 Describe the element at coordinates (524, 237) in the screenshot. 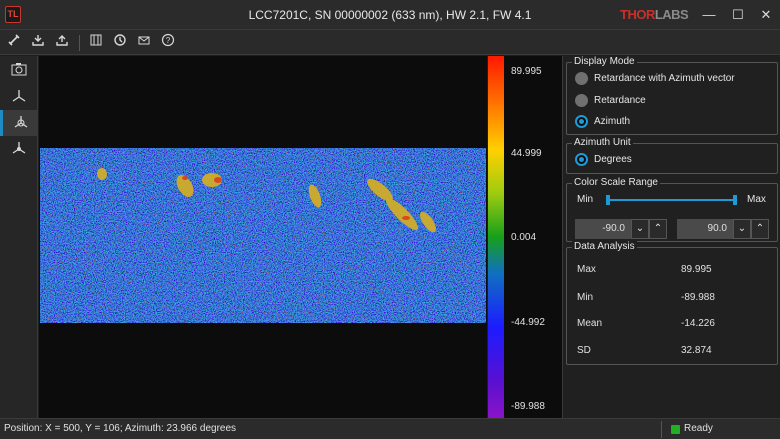

I see `color-bar-label: 0.004` at that location.